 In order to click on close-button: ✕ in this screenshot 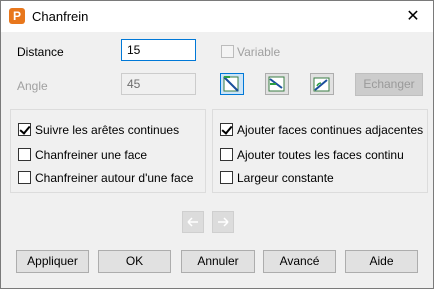, I will do `click(413, 16)`.